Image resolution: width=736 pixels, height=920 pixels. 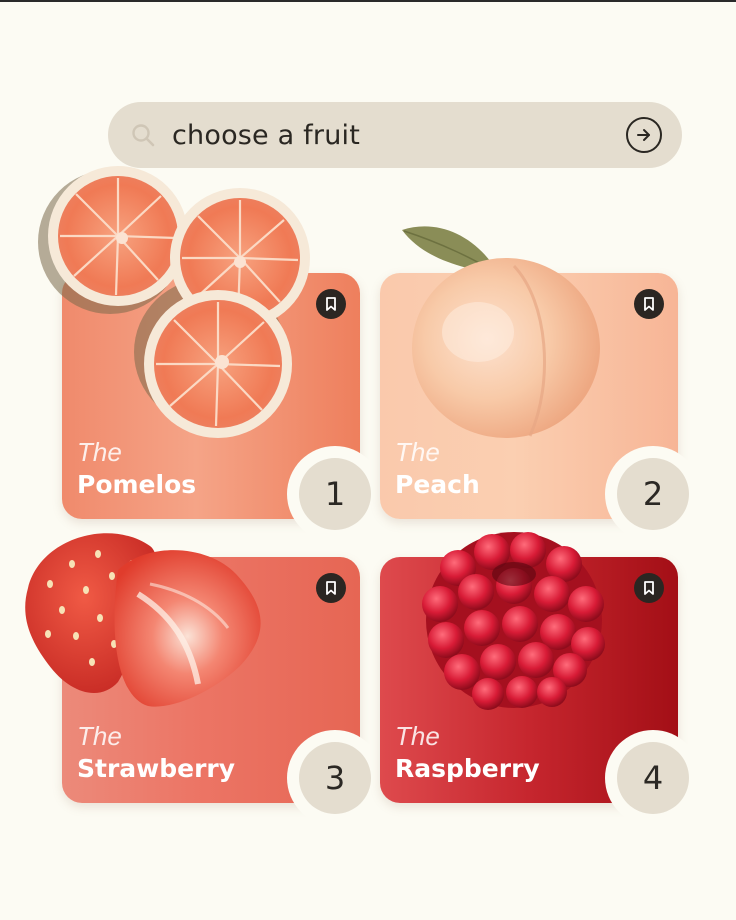 I want to click on search-input: choose a fruit, so click(x=266, y=135).